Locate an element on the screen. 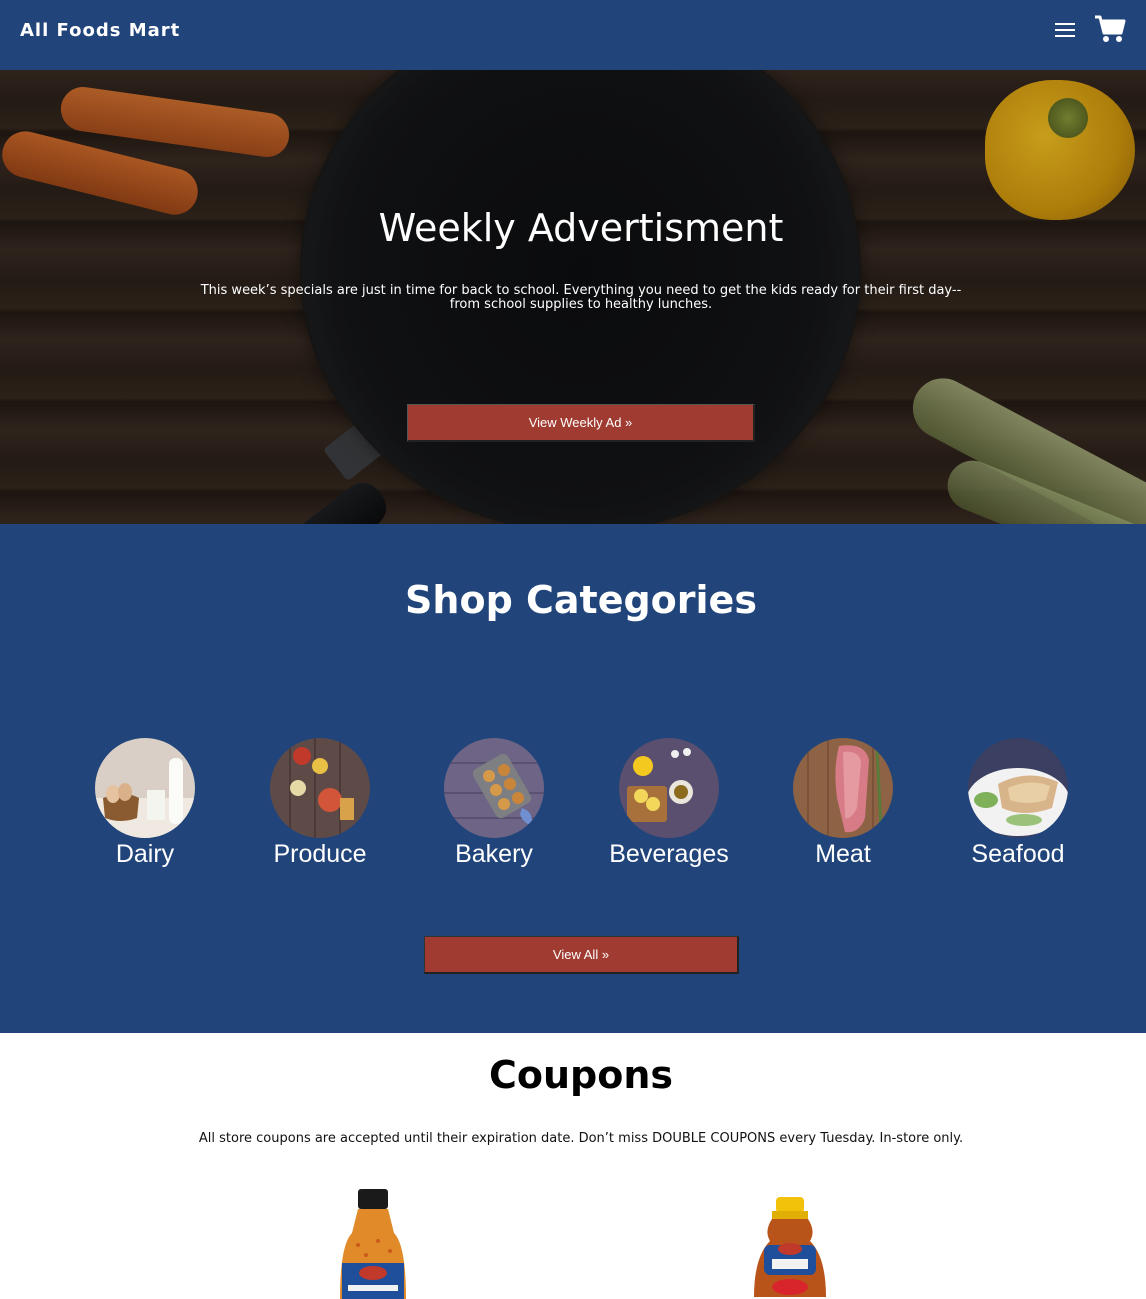 This screenshot has width=1146, height=1299. bakery-image is located at coordinates (494, 788).